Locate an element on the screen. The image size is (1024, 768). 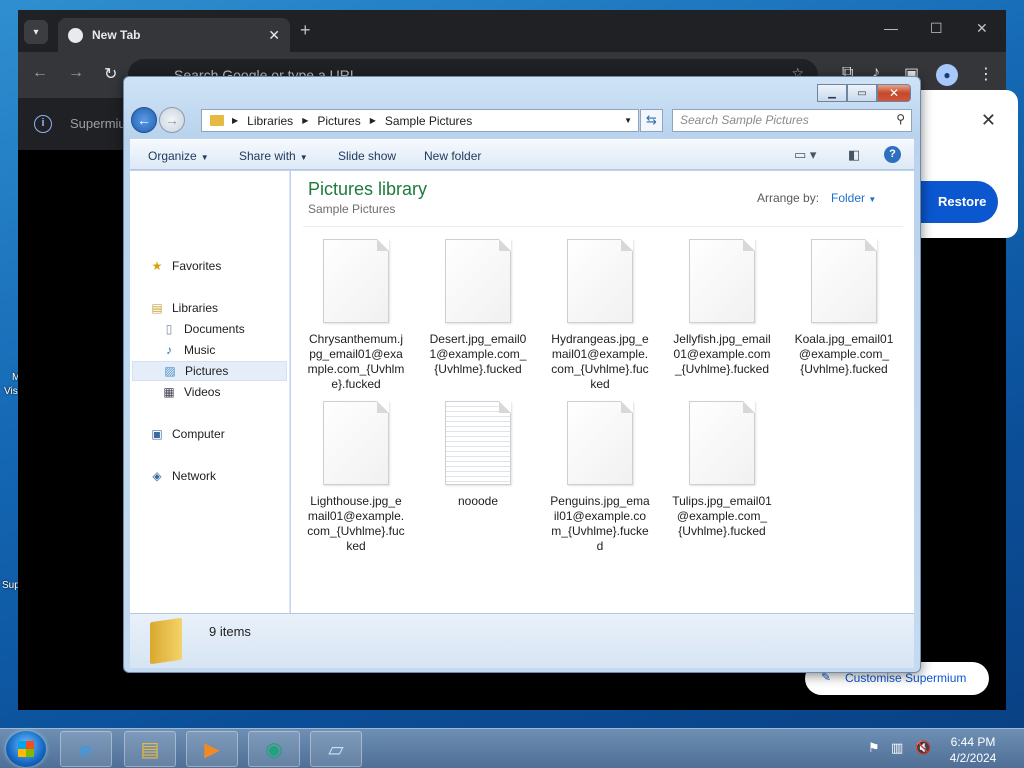
notepad-icon: ▱ is located at coordinates (336, 749).